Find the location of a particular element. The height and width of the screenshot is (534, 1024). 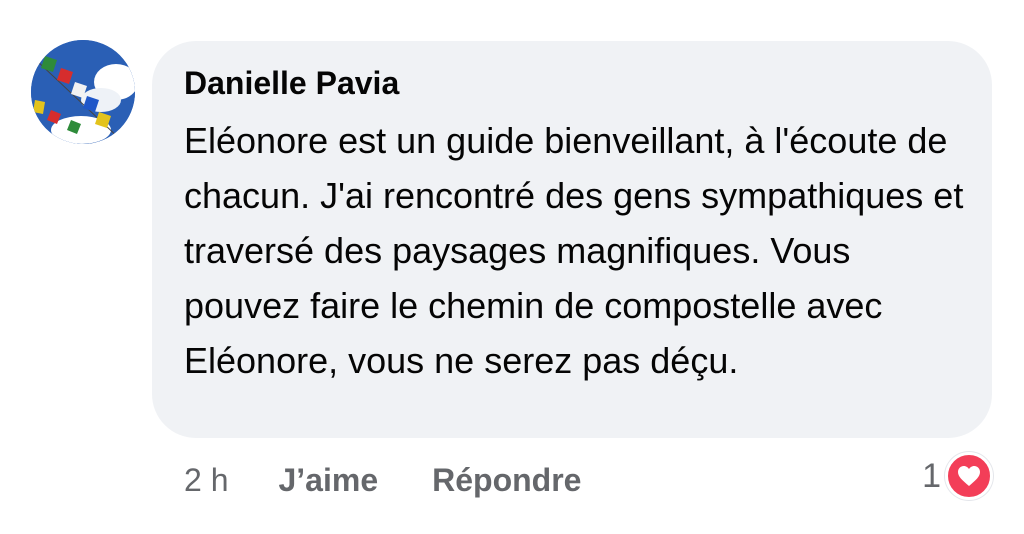

avatar is located at coordinates (83, 92).